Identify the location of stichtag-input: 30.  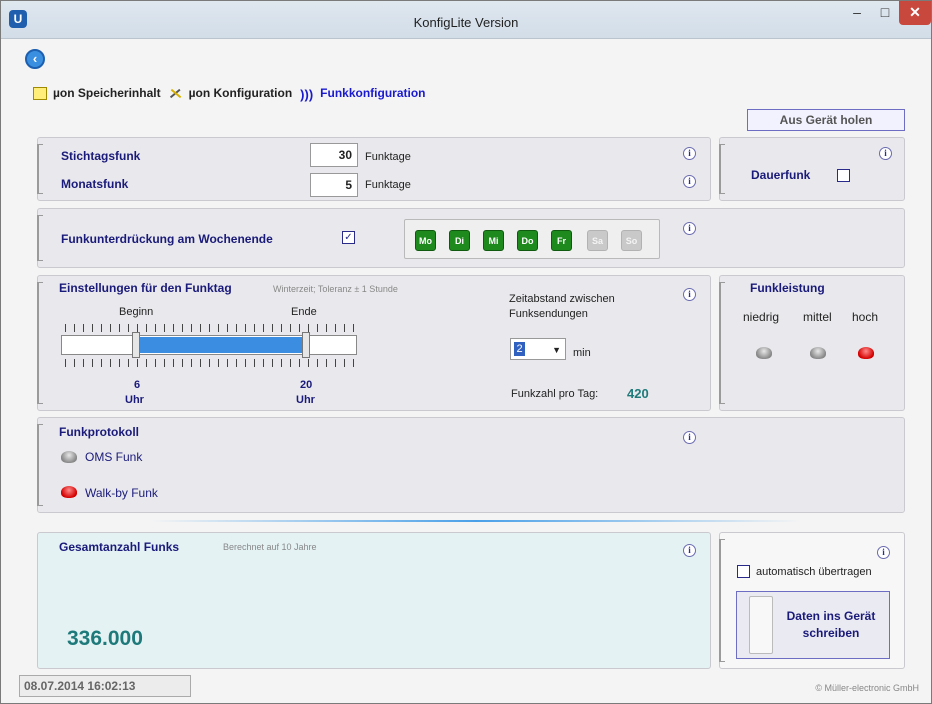
(334, 155).